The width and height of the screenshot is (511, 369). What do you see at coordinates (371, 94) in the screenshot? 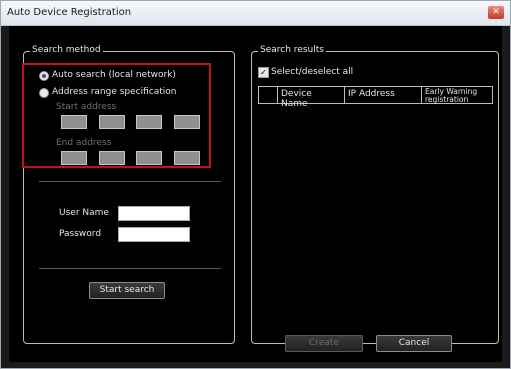
I see `ip-address-header: IP Address` at bounding box center [371, 94].